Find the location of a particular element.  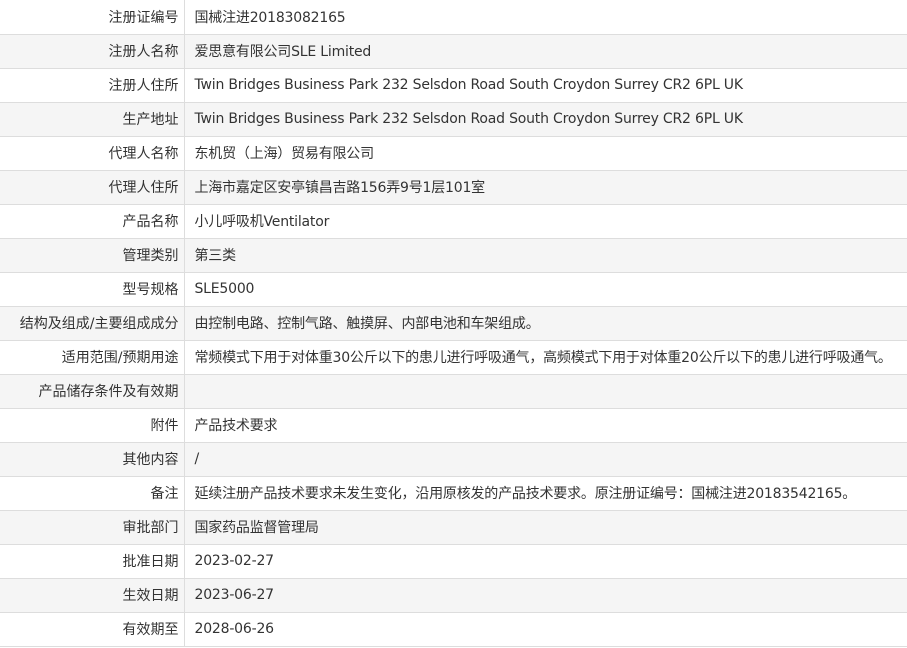

field-label: 产品储存条件及有效期 is located at coordinates (92, 391).